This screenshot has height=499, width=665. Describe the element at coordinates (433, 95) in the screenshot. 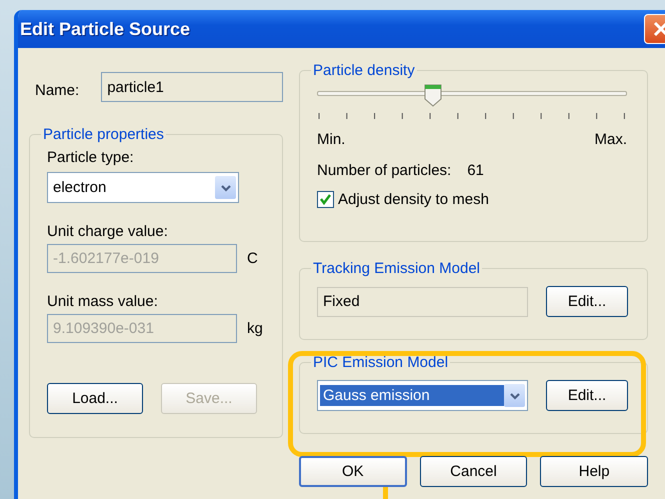

I see `slider-thumb` at that location.